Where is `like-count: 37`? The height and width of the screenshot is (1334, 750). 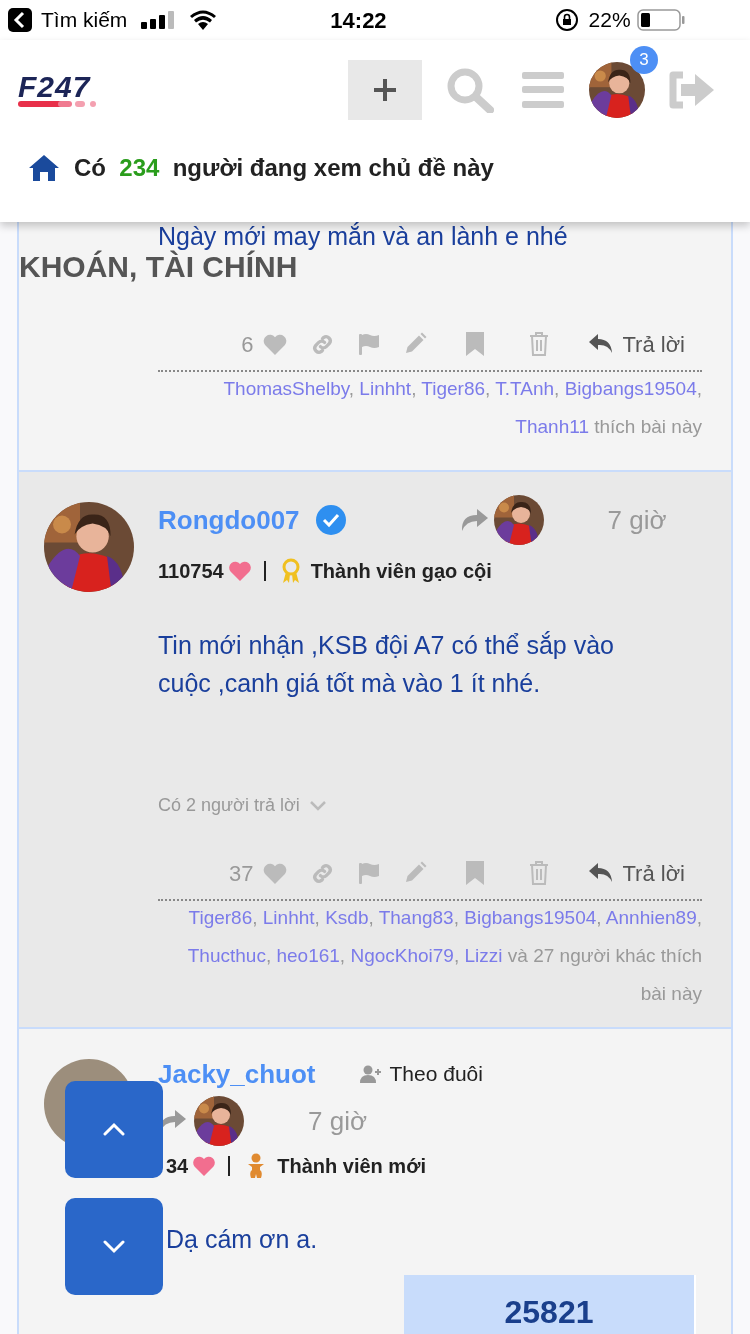 like-count: 37 is located at coordinates (241, 873).